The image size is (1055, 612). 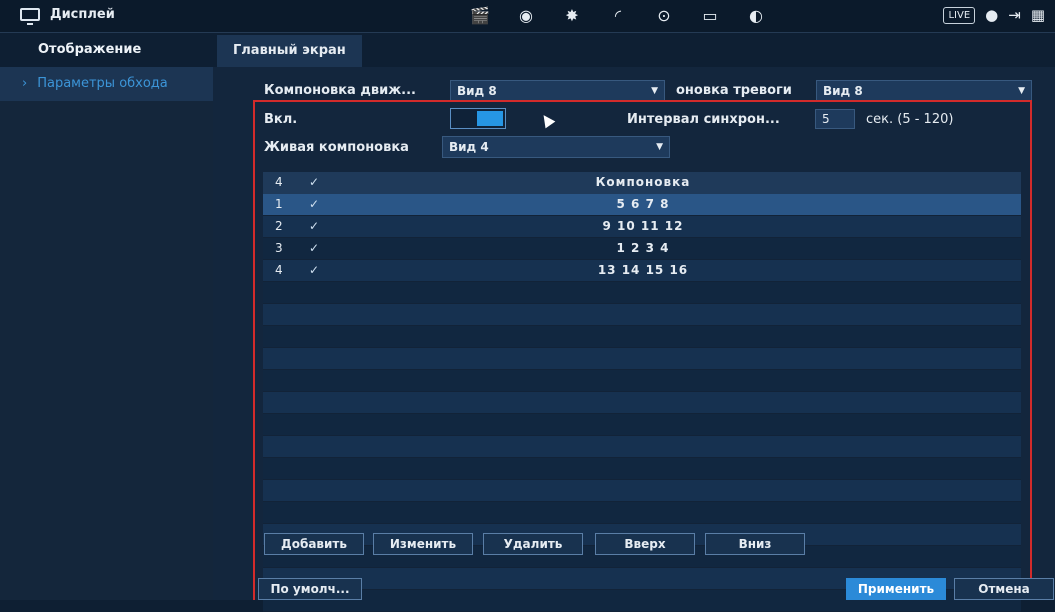 I want to click on alarm-layout-value: Вид 8, so click(x=843, y=91).